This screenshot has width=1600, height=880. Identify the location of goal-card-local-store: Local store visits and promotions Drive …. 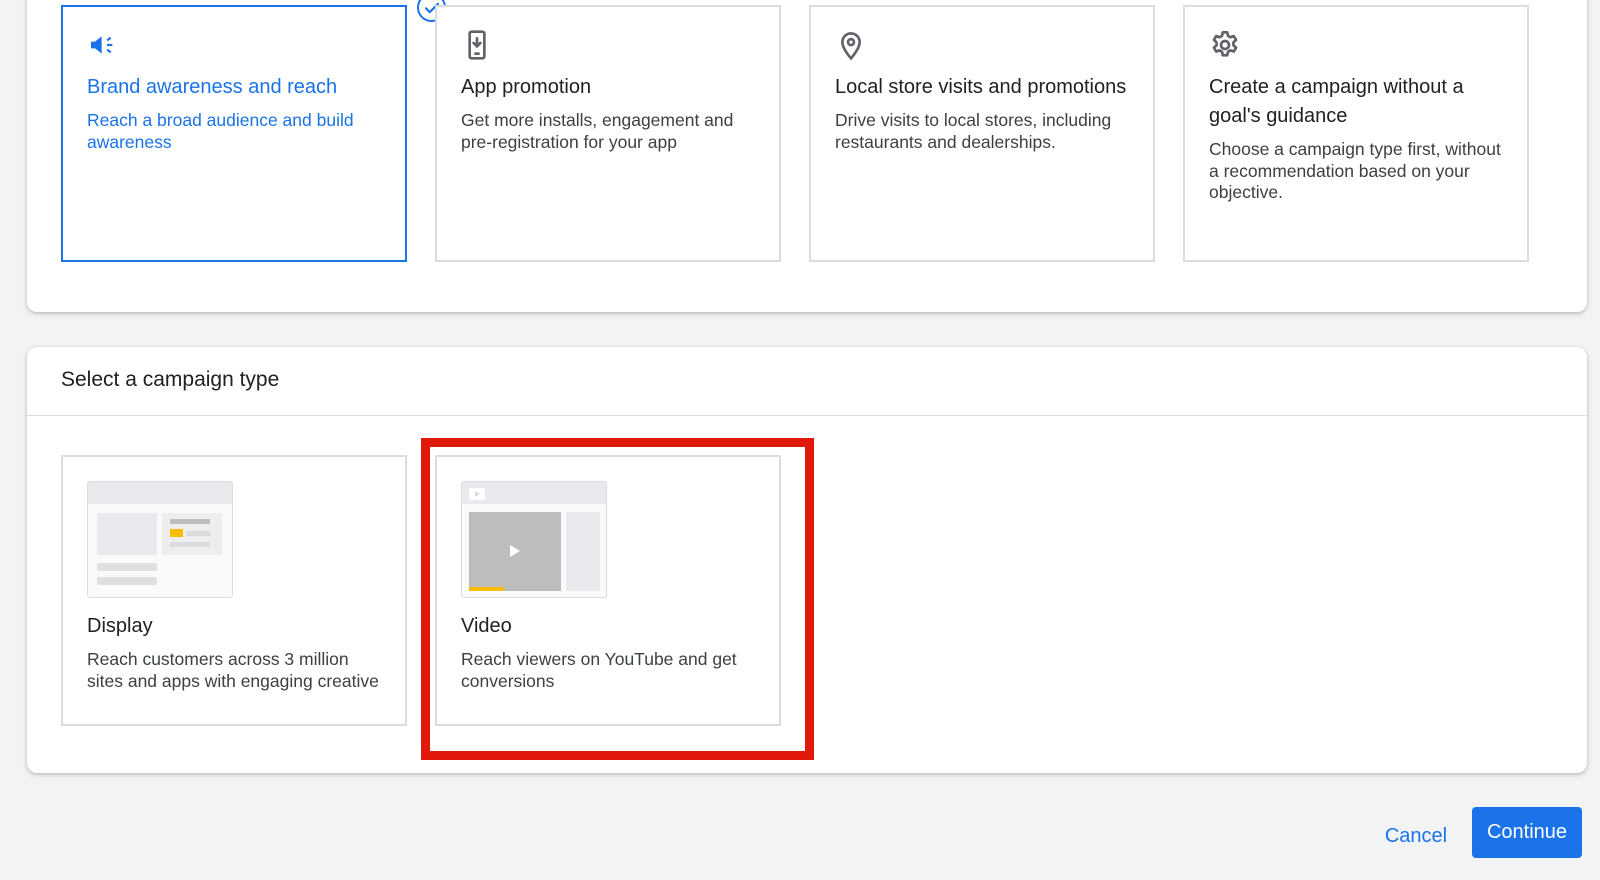
(982, 133).